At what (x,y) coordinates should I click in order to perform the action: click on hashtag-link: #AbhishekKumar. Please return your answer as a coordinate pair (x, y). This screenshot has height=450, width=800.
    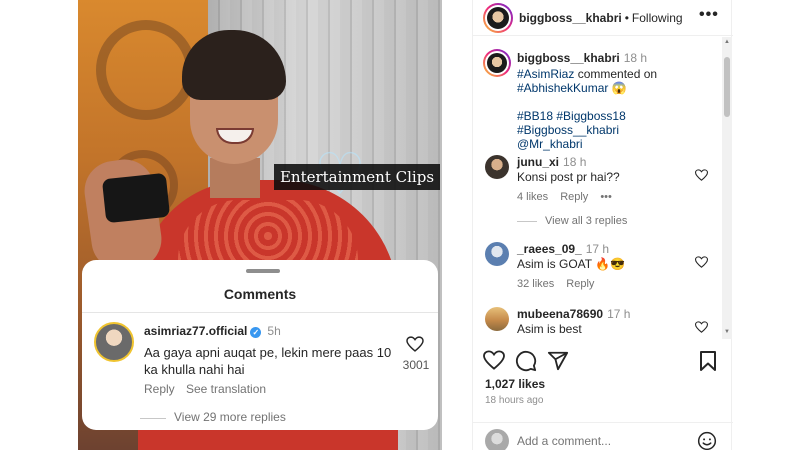
    Looking at the image, I should click on (562, 88).